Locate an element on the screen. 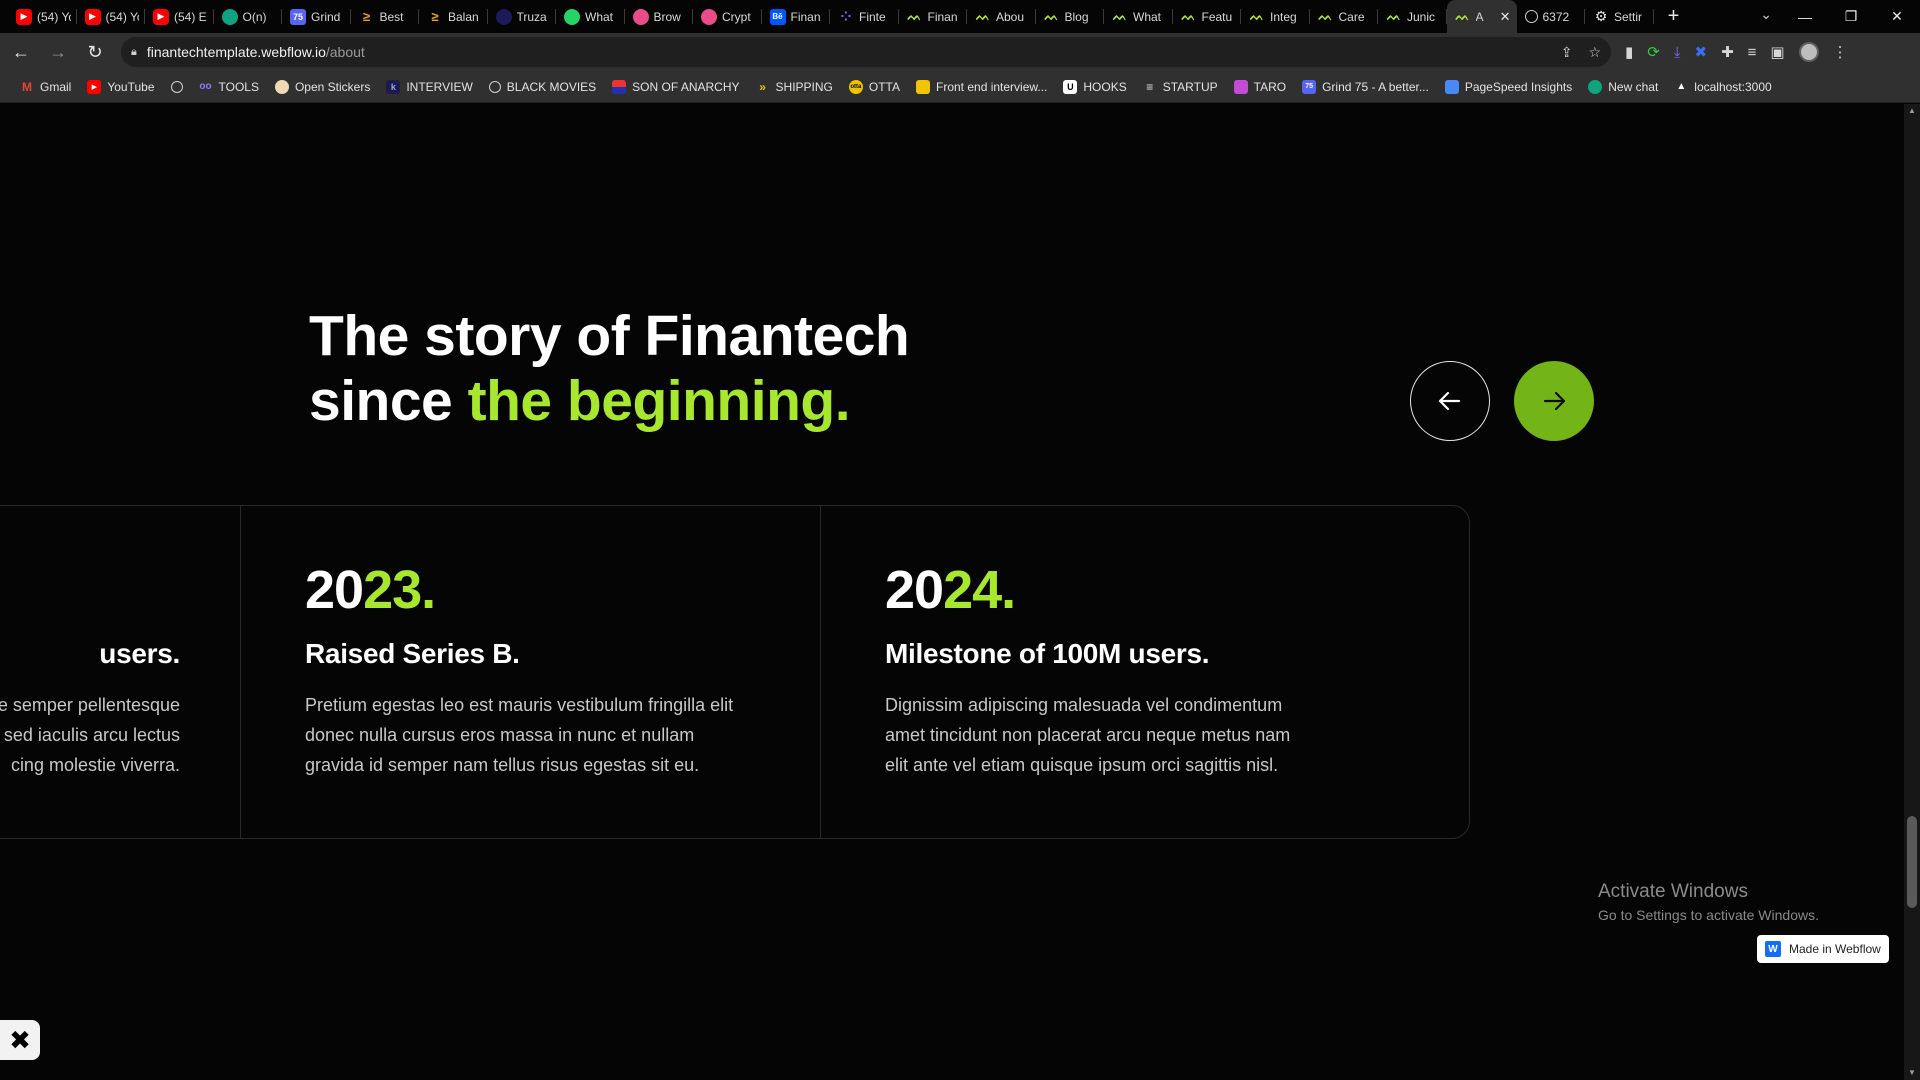 This screenshot has height=1080, width=1920. tab: 6372 is located at coordinates (1551, 16).